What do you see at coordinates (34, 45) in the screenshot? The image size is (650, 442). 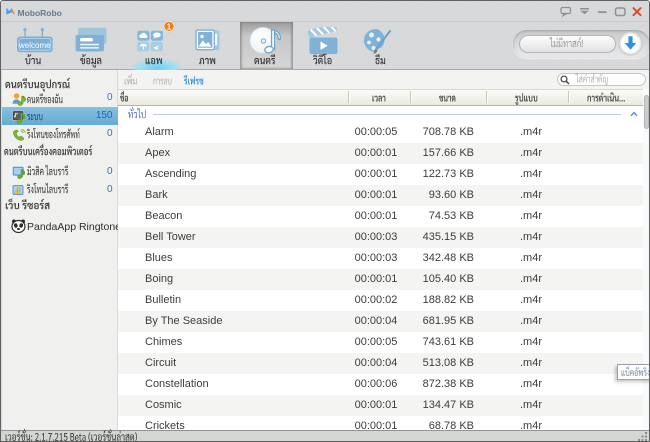 I see `svg-text: welcome` at bounding box center [34, 45].